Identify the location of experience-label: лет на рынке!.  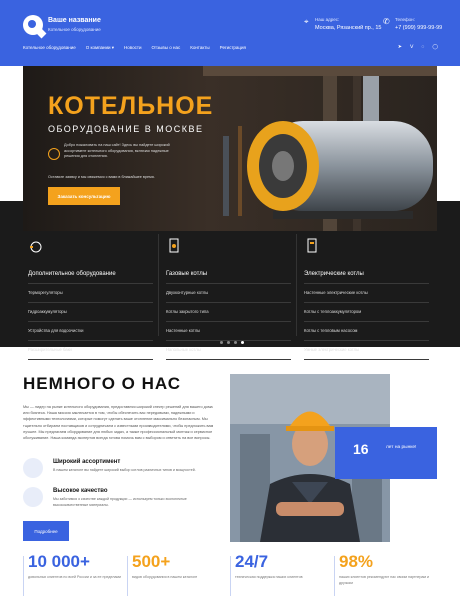
(401, 447).